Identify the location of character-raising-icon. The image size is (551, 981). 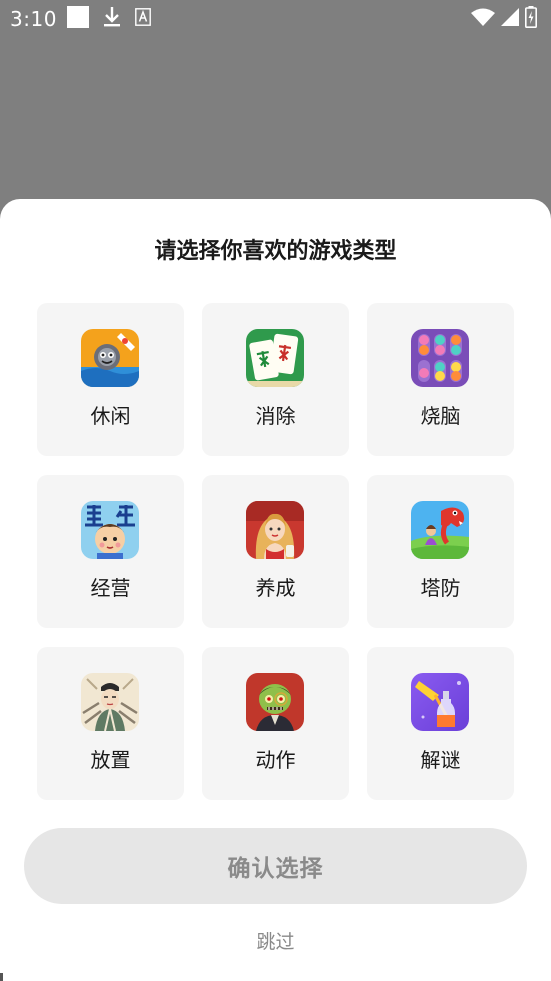
(275, 530).